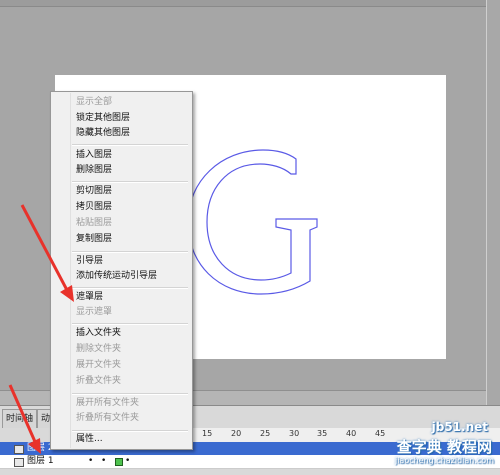 Image resolution: width=500 pixels, height=475 pixels. What do you see at coordinates (94, 155) in the screenshot?
I see `menu-item-insert-layer: 插入图层` at bounding box center [94, 155].